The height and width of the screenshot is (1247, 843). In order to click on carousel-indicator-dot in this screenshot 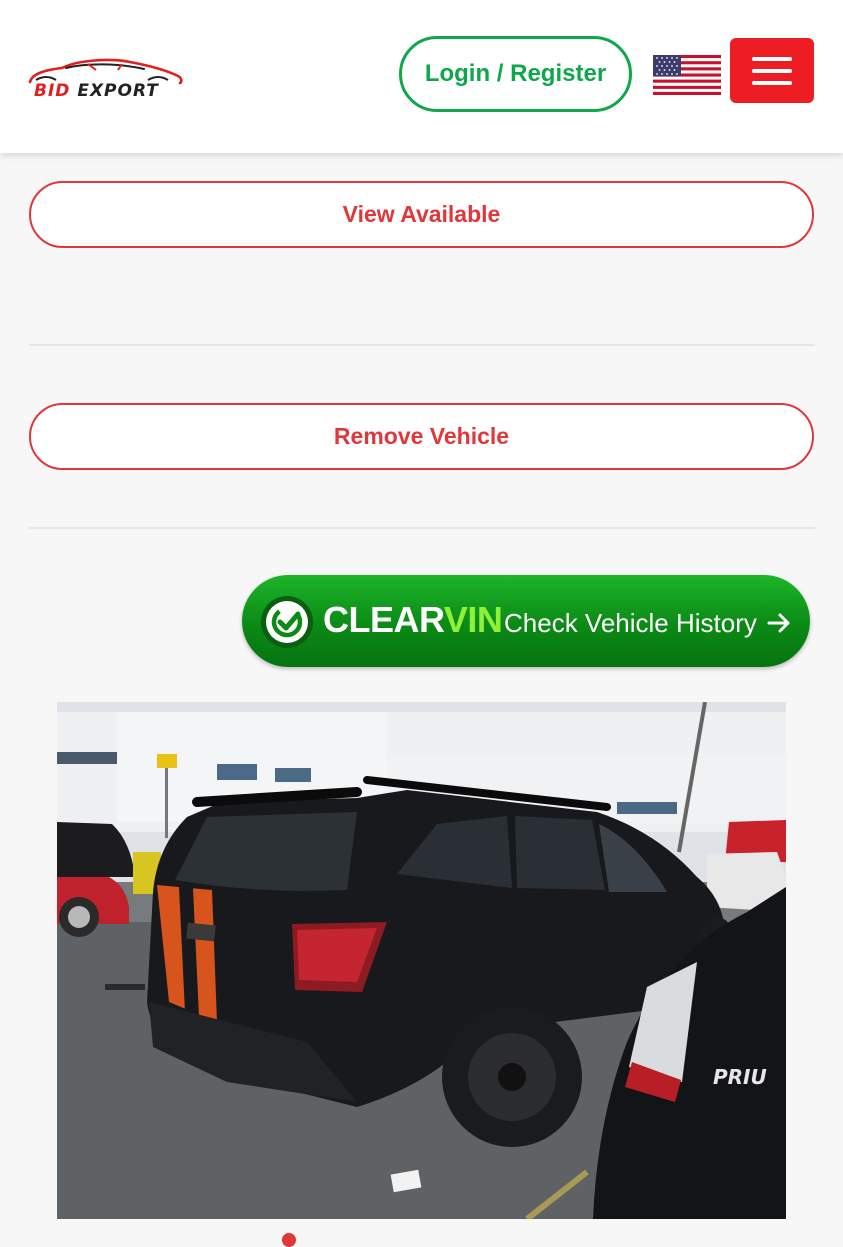, I will do `click(289, 1240)`.